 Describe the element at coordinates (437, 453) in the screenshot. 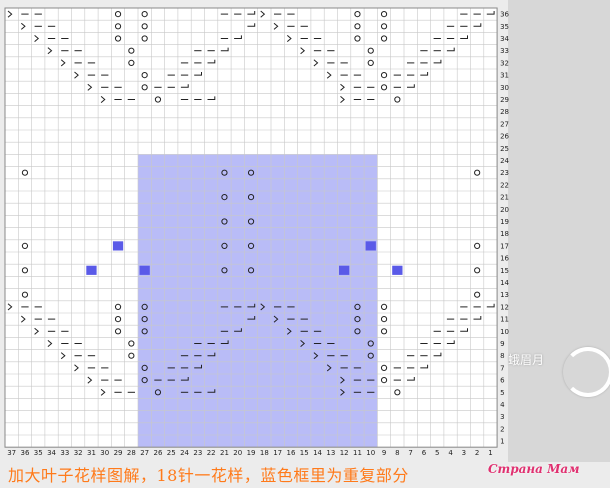

I see `column-number: 5` at that location.